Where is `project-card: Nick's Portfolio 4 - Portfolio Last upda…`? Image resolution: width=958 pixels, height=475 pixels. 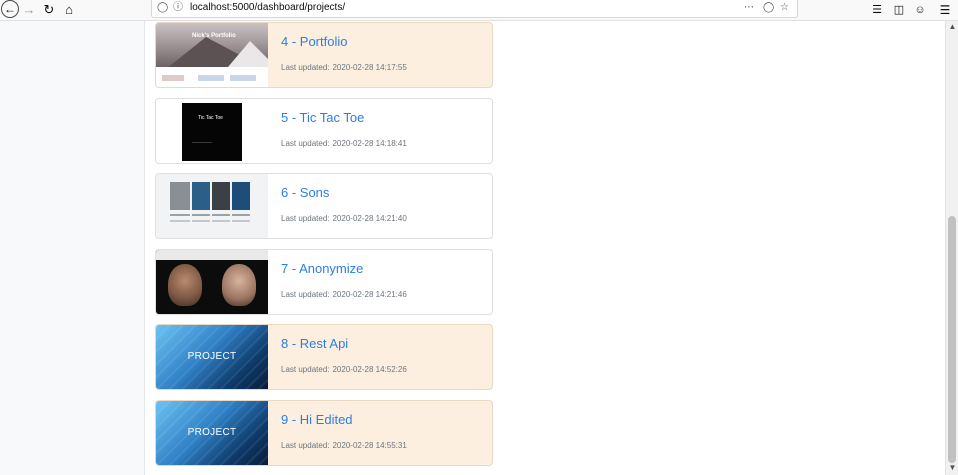 project-card: Nick's Portfolio 4 - Portfolio Last upda… is located at coordinates (324, 55).